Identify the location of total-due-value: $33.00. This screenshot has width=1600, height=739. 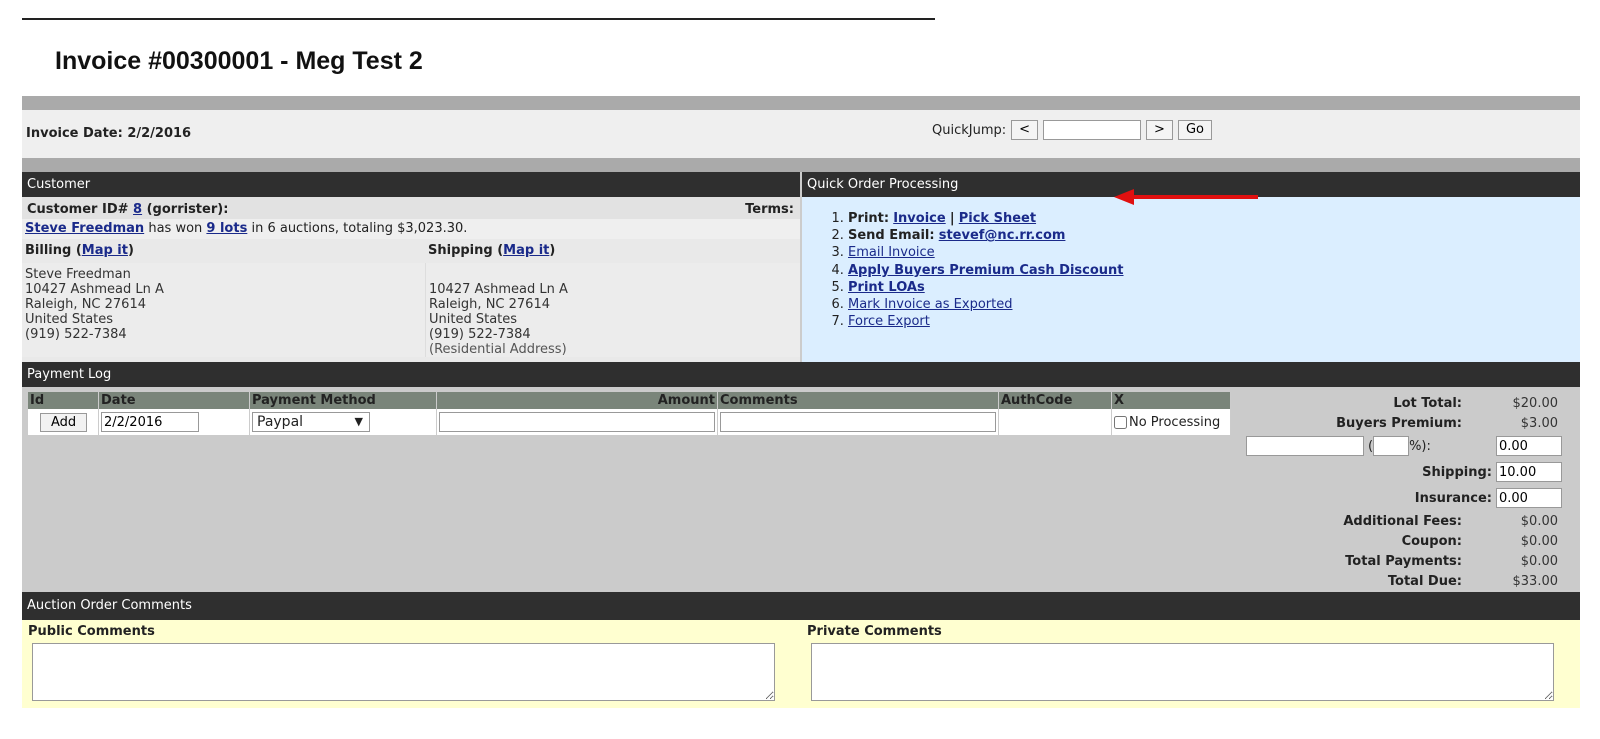
(1535, 581).